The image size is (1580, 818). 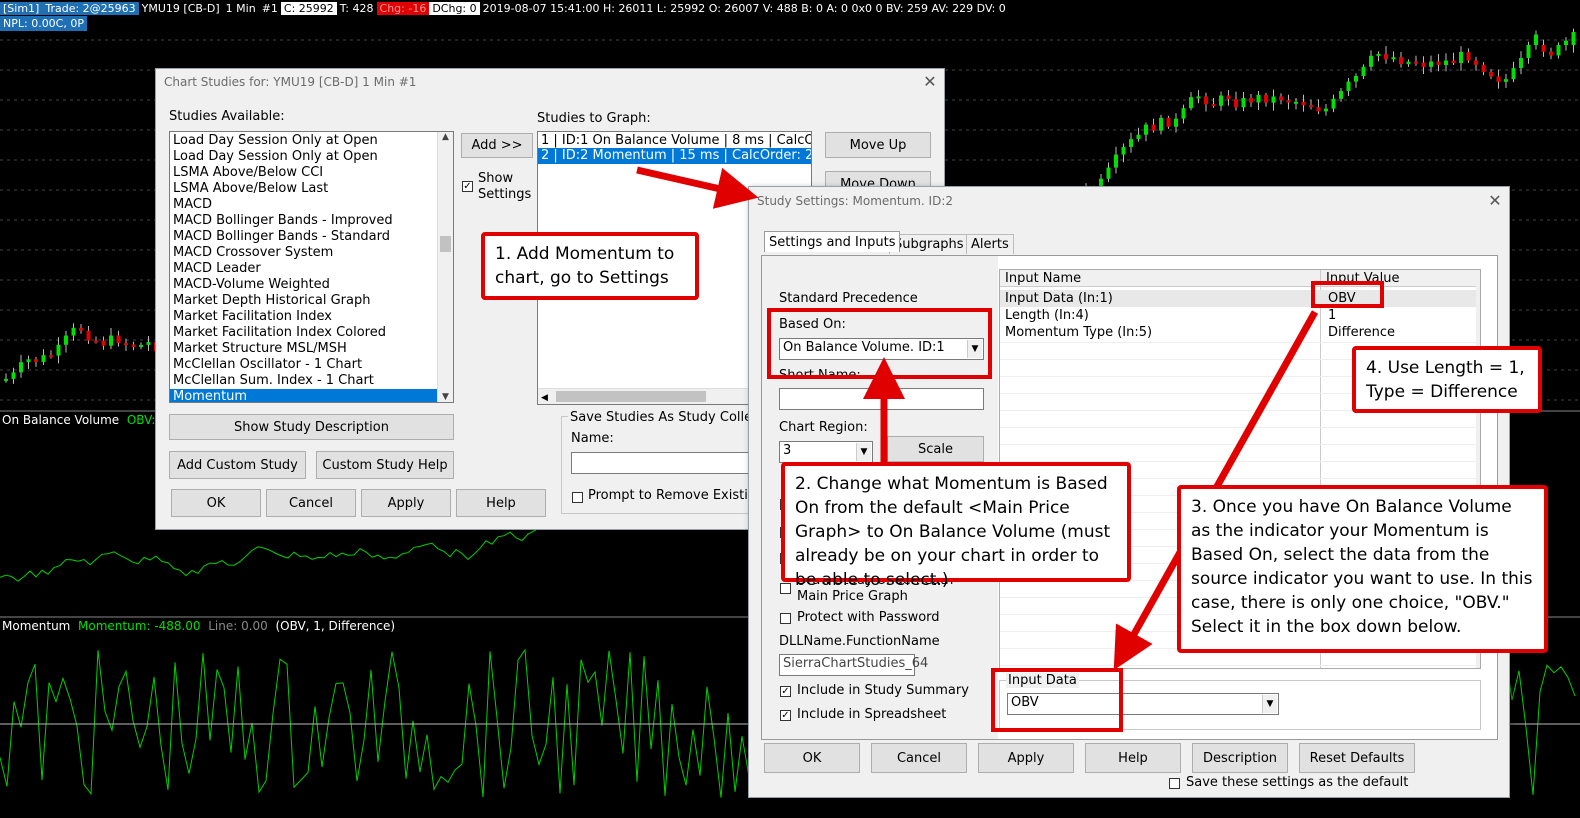 I want to click on callout-step-1: 1. Add Momentum to chart, go to Settings, so click(x=590, y=266).